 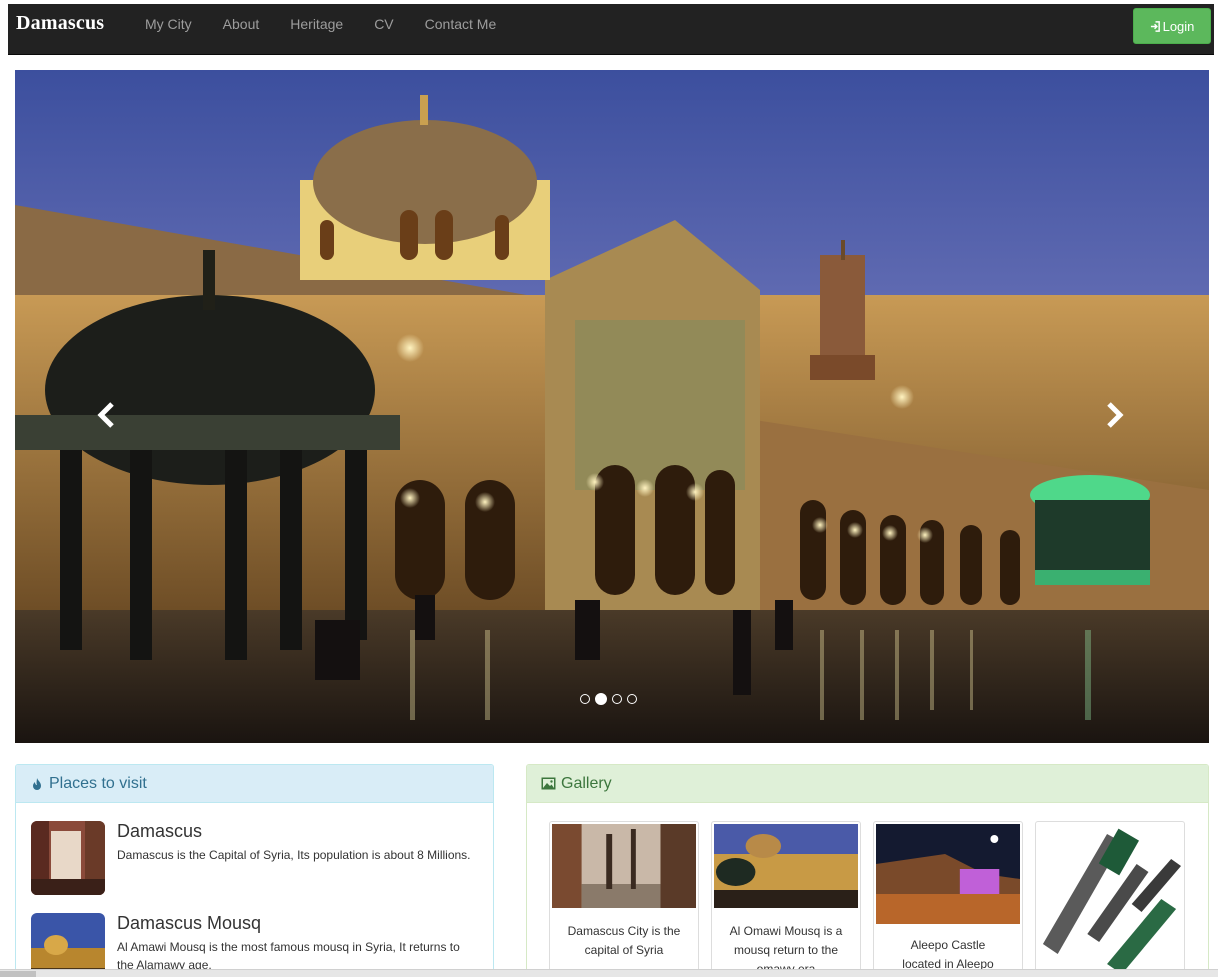 I want to click on chevron-right-icon, so click(x=1115, y=415).